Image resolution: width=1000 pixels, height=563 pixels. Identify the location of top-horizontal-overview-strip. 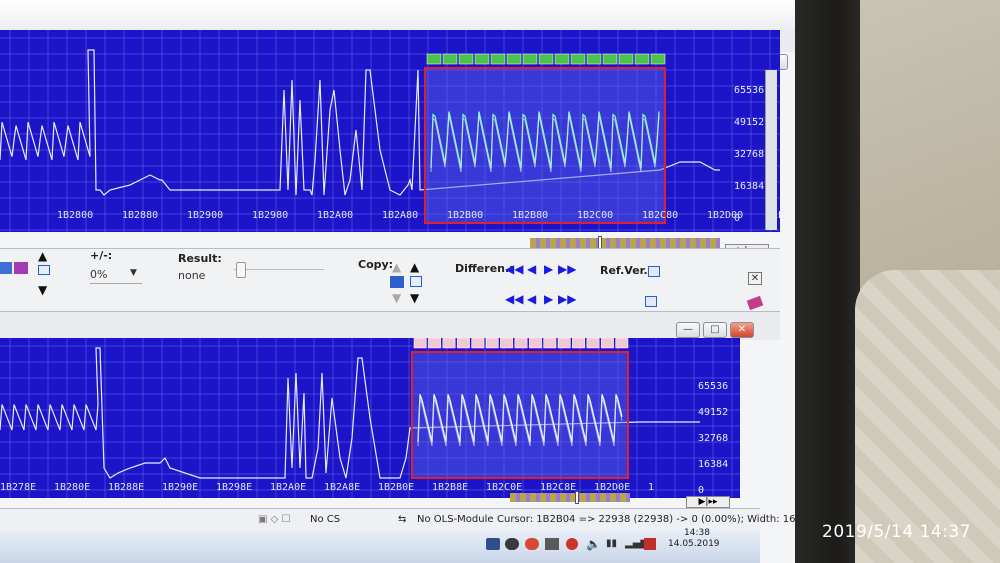
(625, 243).